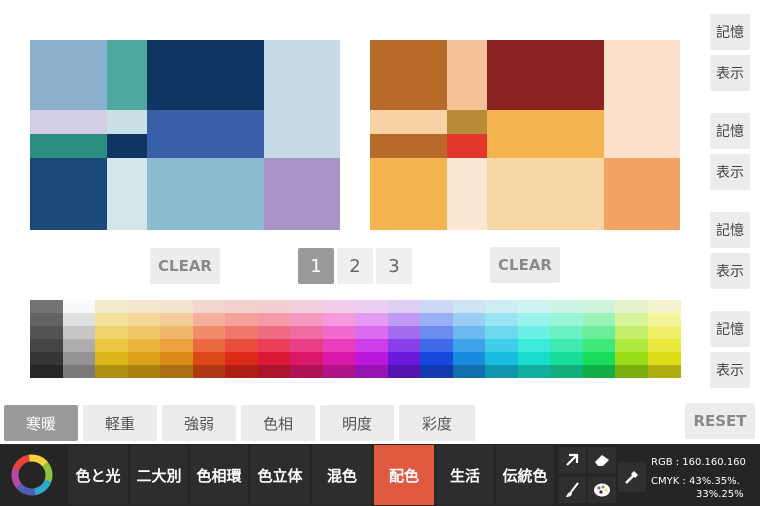 The width and height of the screenshot is (760, 506). I want to click on tab-warm-cool: 寒暖, so click(41, 423).